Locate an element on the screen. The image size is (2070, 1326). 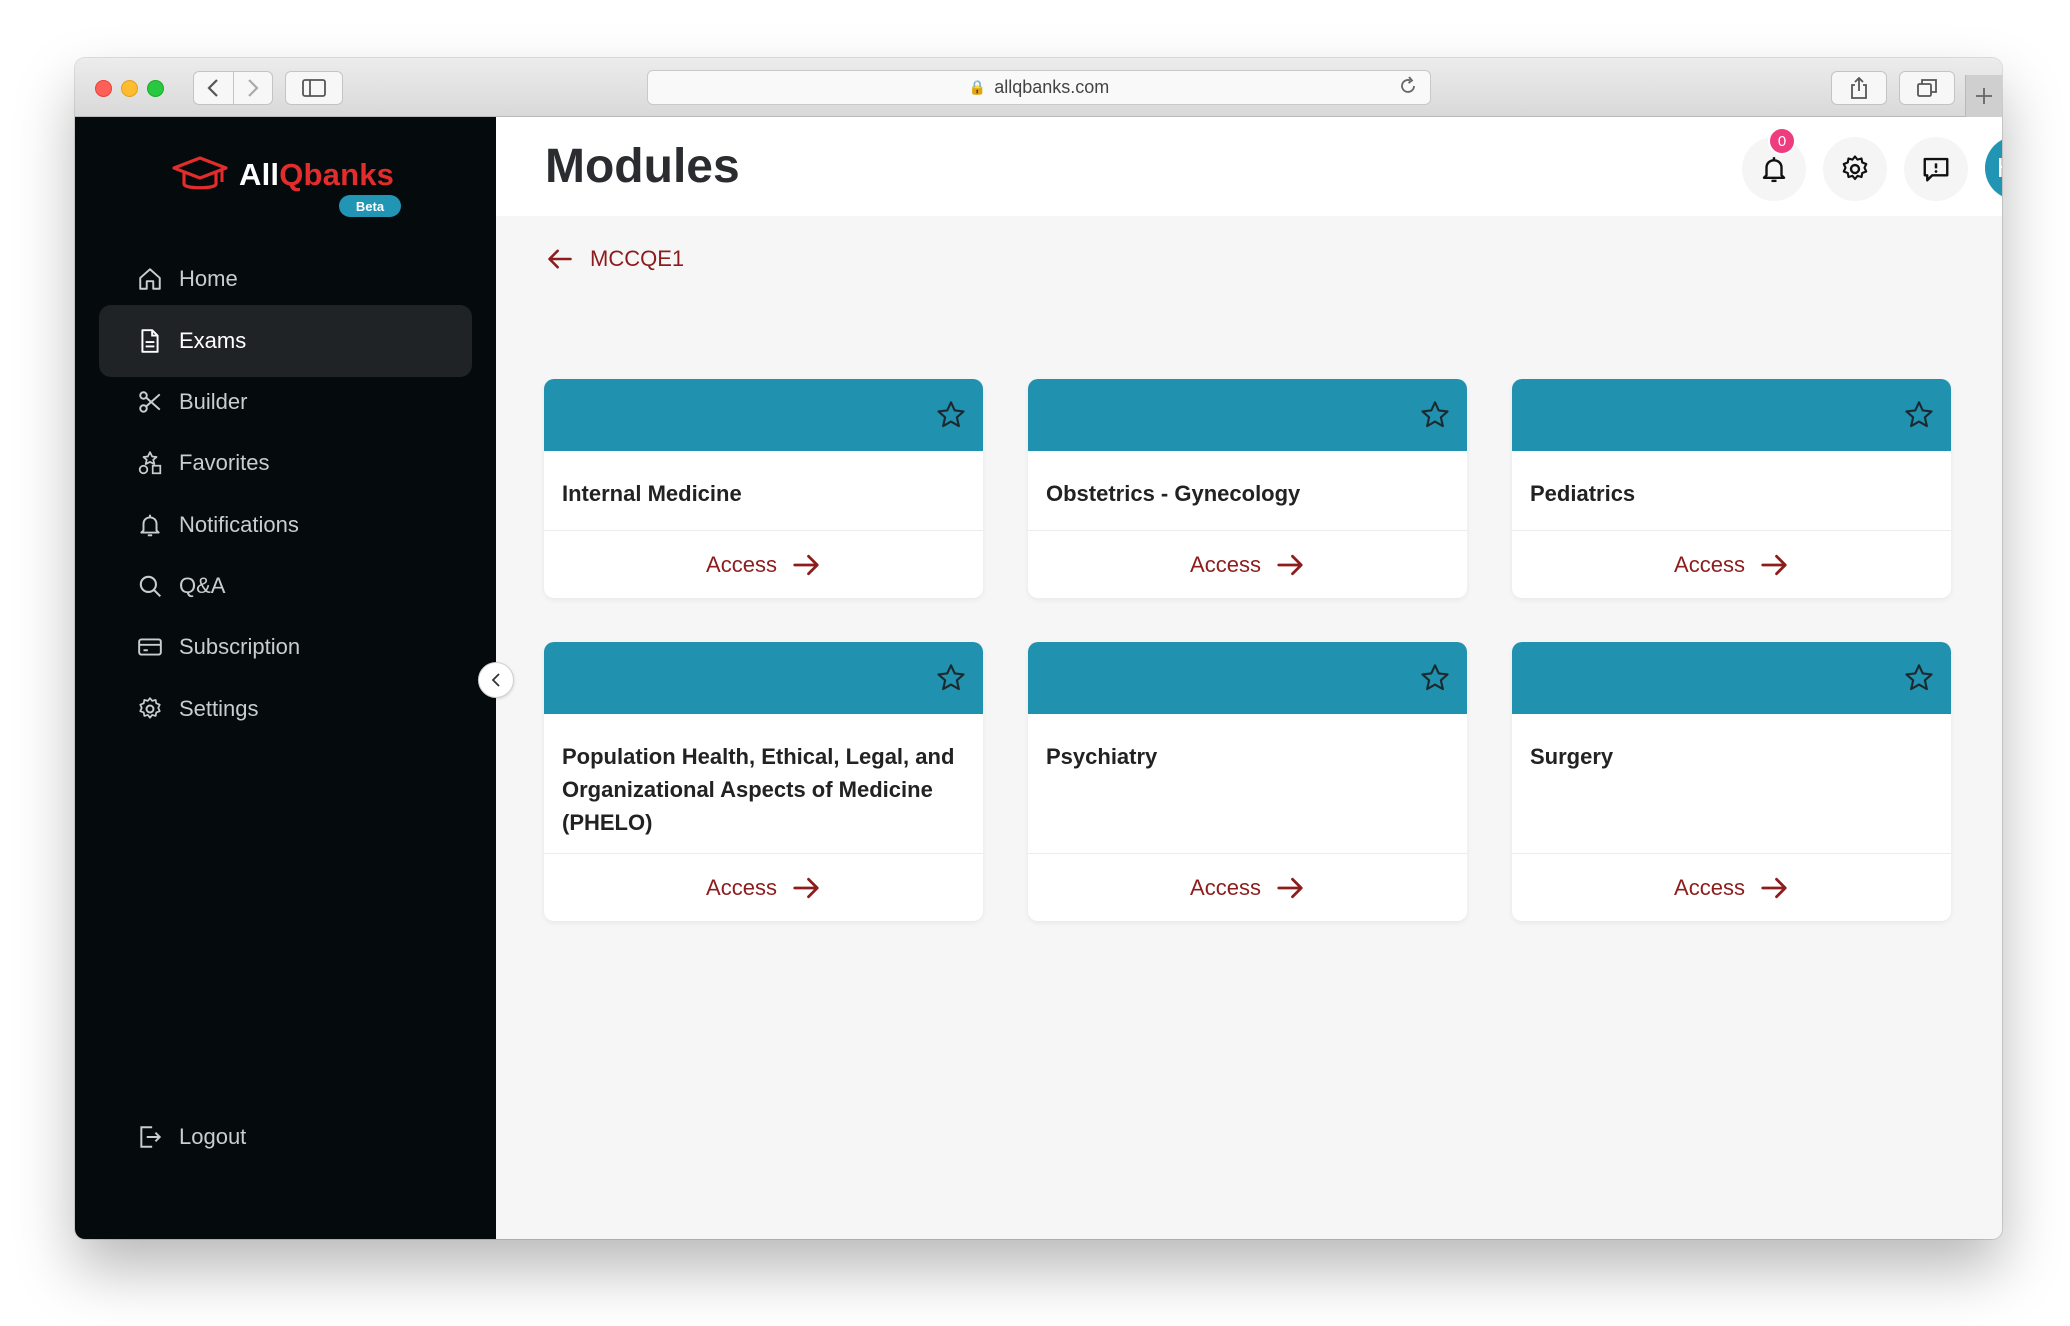
search-icon is located at coordinates (150, 586).